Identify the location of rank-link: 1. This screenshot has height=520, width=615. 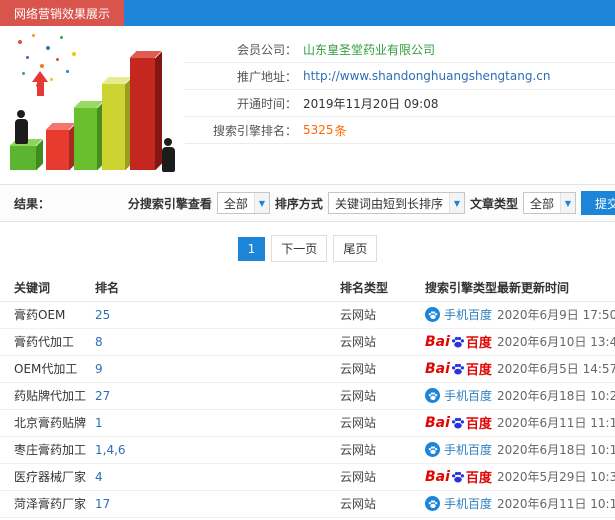
(99, 423).